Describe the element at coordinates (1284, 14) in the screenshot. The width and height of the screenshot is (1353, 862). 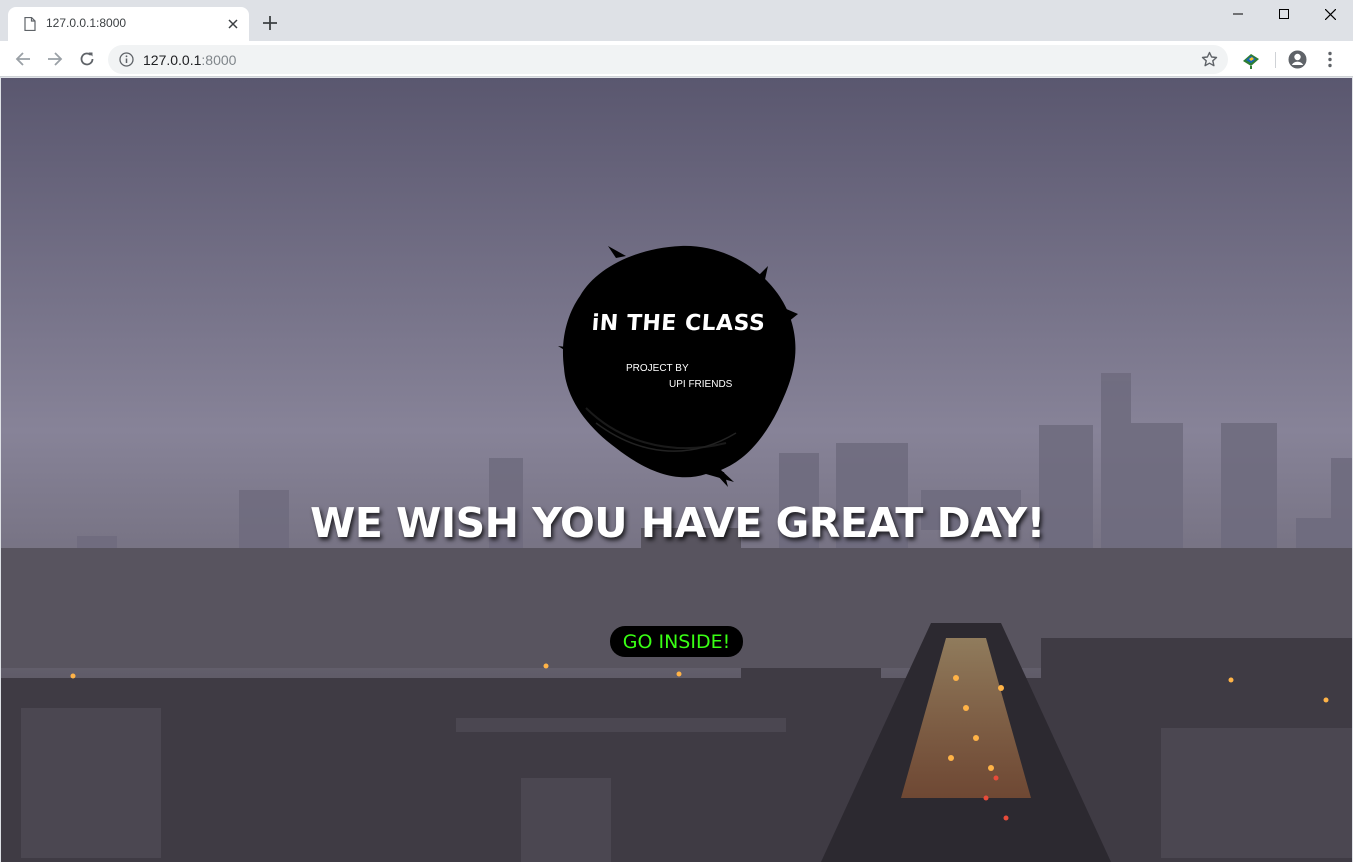
I see `window-maximize-icon` at that location.